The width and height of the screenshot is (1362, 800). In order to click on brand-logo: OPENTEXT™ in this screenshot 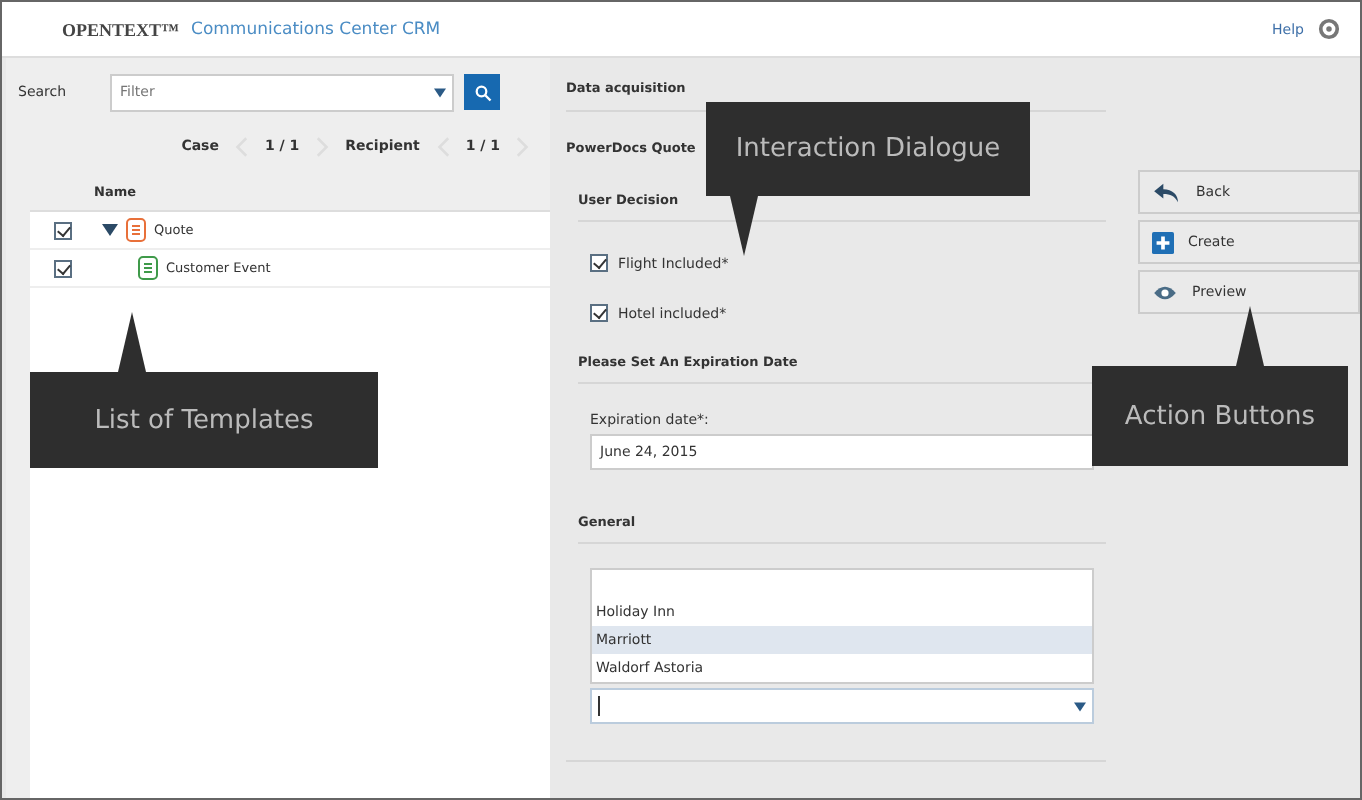, I will do `click(121, 29)`.